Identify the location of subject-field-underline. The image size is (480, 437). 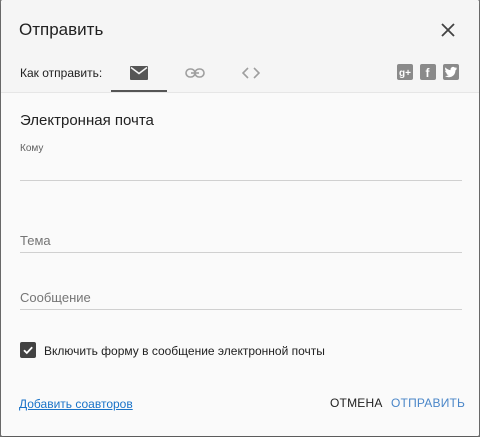
(241, 252).